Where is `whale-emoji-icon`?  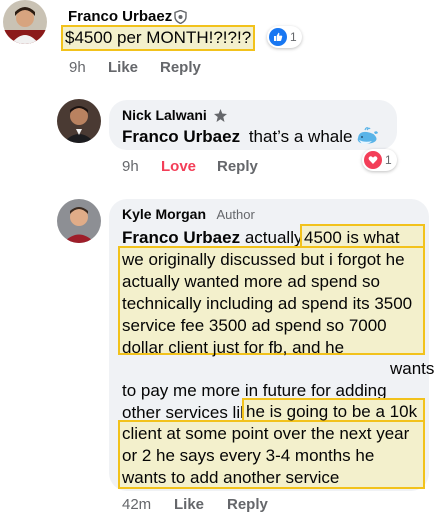 whale-emoji-icon is located at coordinates (367, 136).